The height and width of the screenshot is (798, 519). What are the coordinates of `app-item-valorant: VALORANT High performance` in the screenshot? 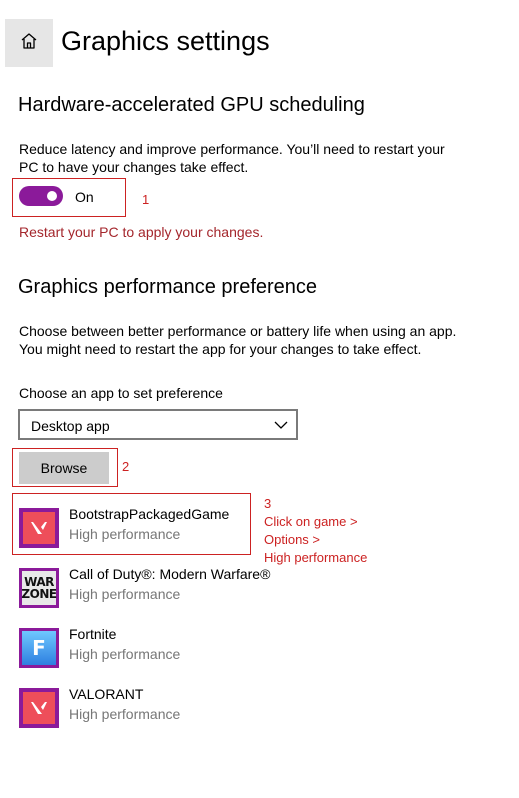 It's located at (139, 708).